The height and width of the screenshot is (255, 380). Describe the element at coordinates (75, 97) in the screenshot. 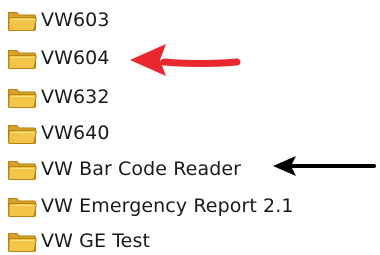

I see `folder-label: VW632` at that location.